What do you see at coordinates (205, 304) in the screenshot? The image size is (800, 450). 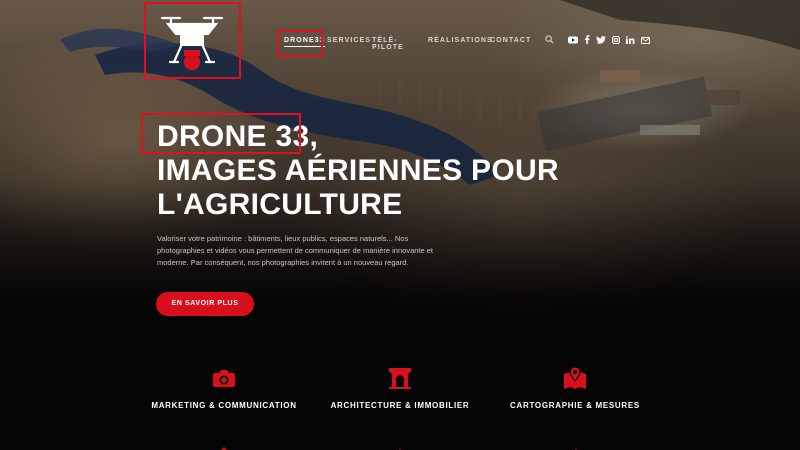 I see `learn-more-button: EN SAVOIR PLUS` at bounding box center [205, 304].